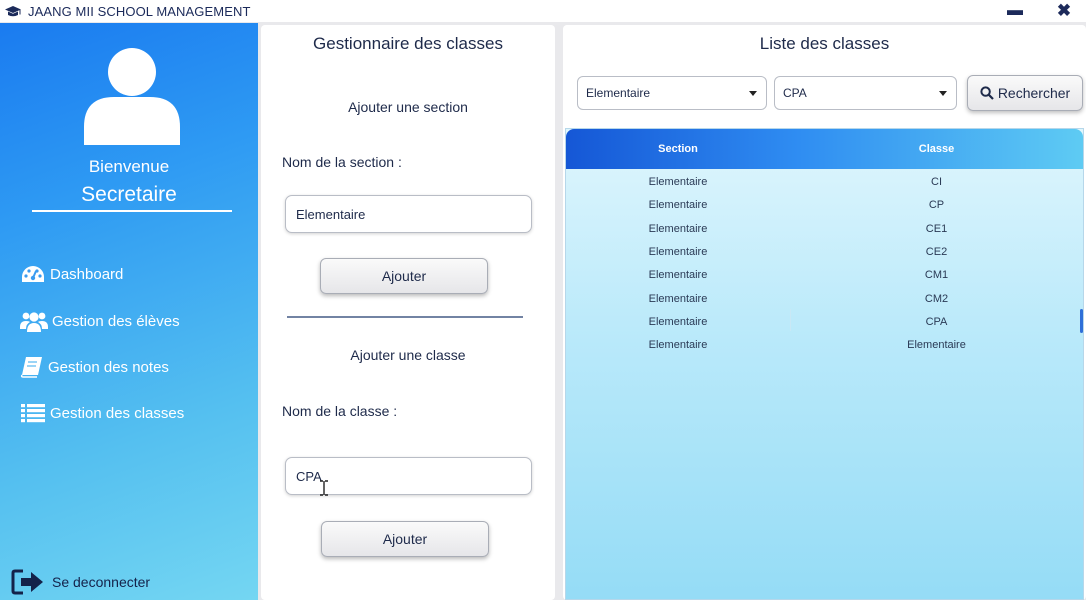  I want to click on section-filter-select: Elementaire, so click(672, 93).